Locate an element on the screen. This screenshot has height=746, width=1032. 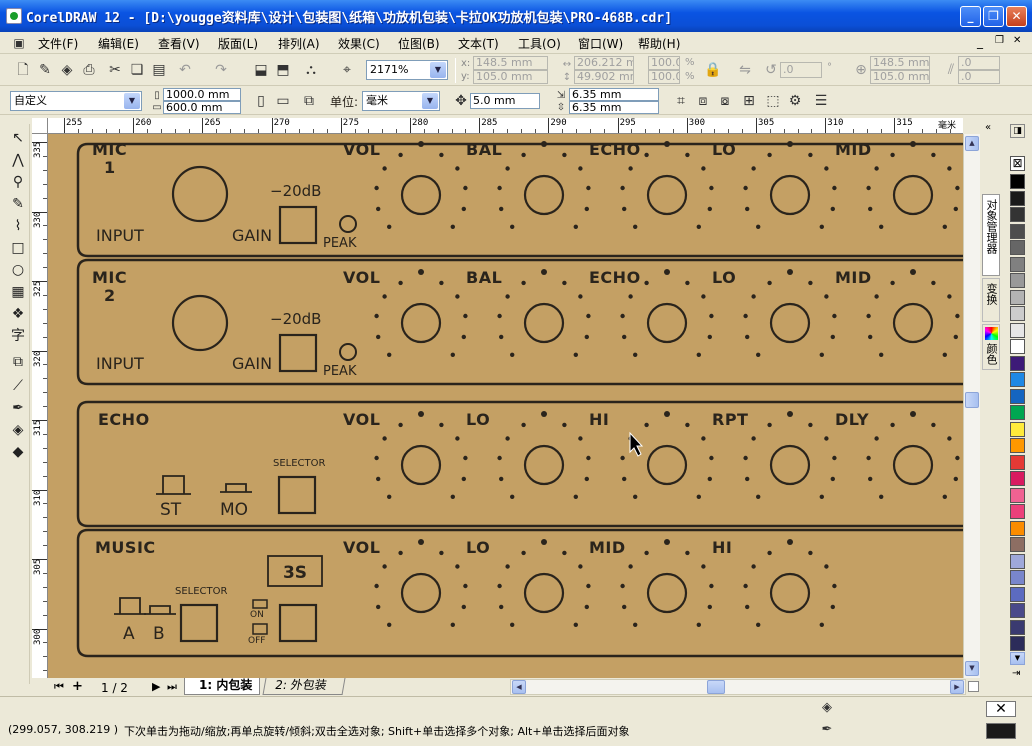
fill-tool-icon: ◈ is located at coordinates (18, 430).